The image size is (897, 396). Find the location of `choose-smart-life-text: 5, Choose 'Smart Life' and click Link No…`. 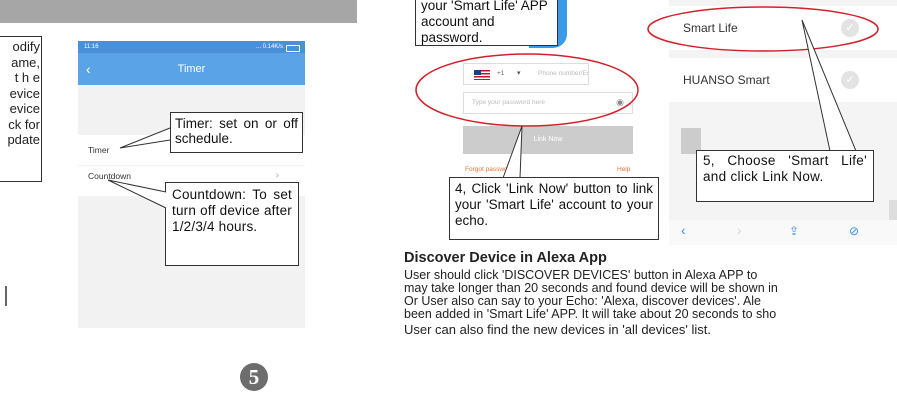

choose-smart-life-text: 5, Choose 'Smart Life' and click Link No… is located at coordinates (785, 168).